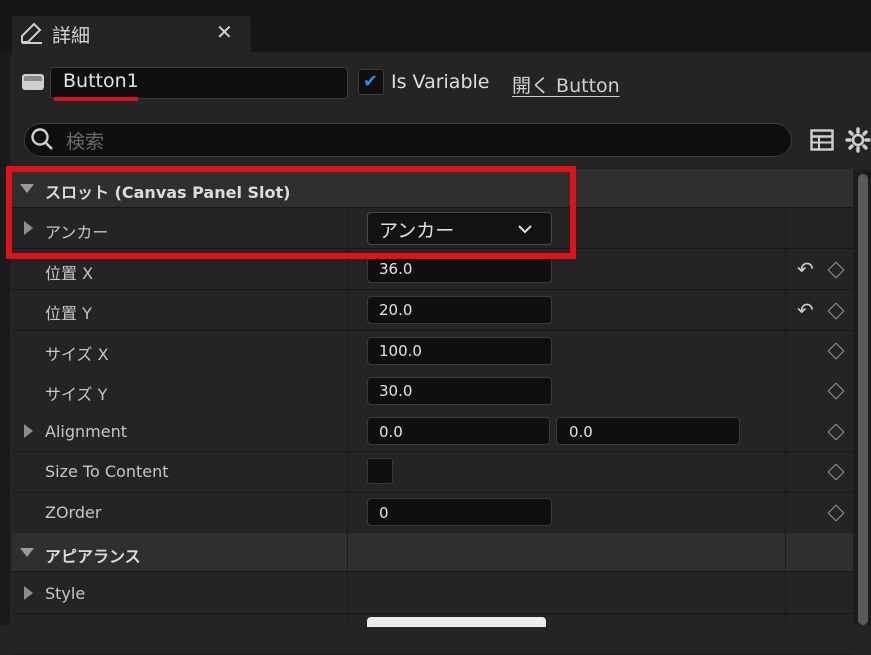 The width and height of the screenshot is (871, 655). What do you see at coordinates (93, 556) in the screenshot?
I see `category-appearance-label: アピアランス` at bounding box center [93, 556].